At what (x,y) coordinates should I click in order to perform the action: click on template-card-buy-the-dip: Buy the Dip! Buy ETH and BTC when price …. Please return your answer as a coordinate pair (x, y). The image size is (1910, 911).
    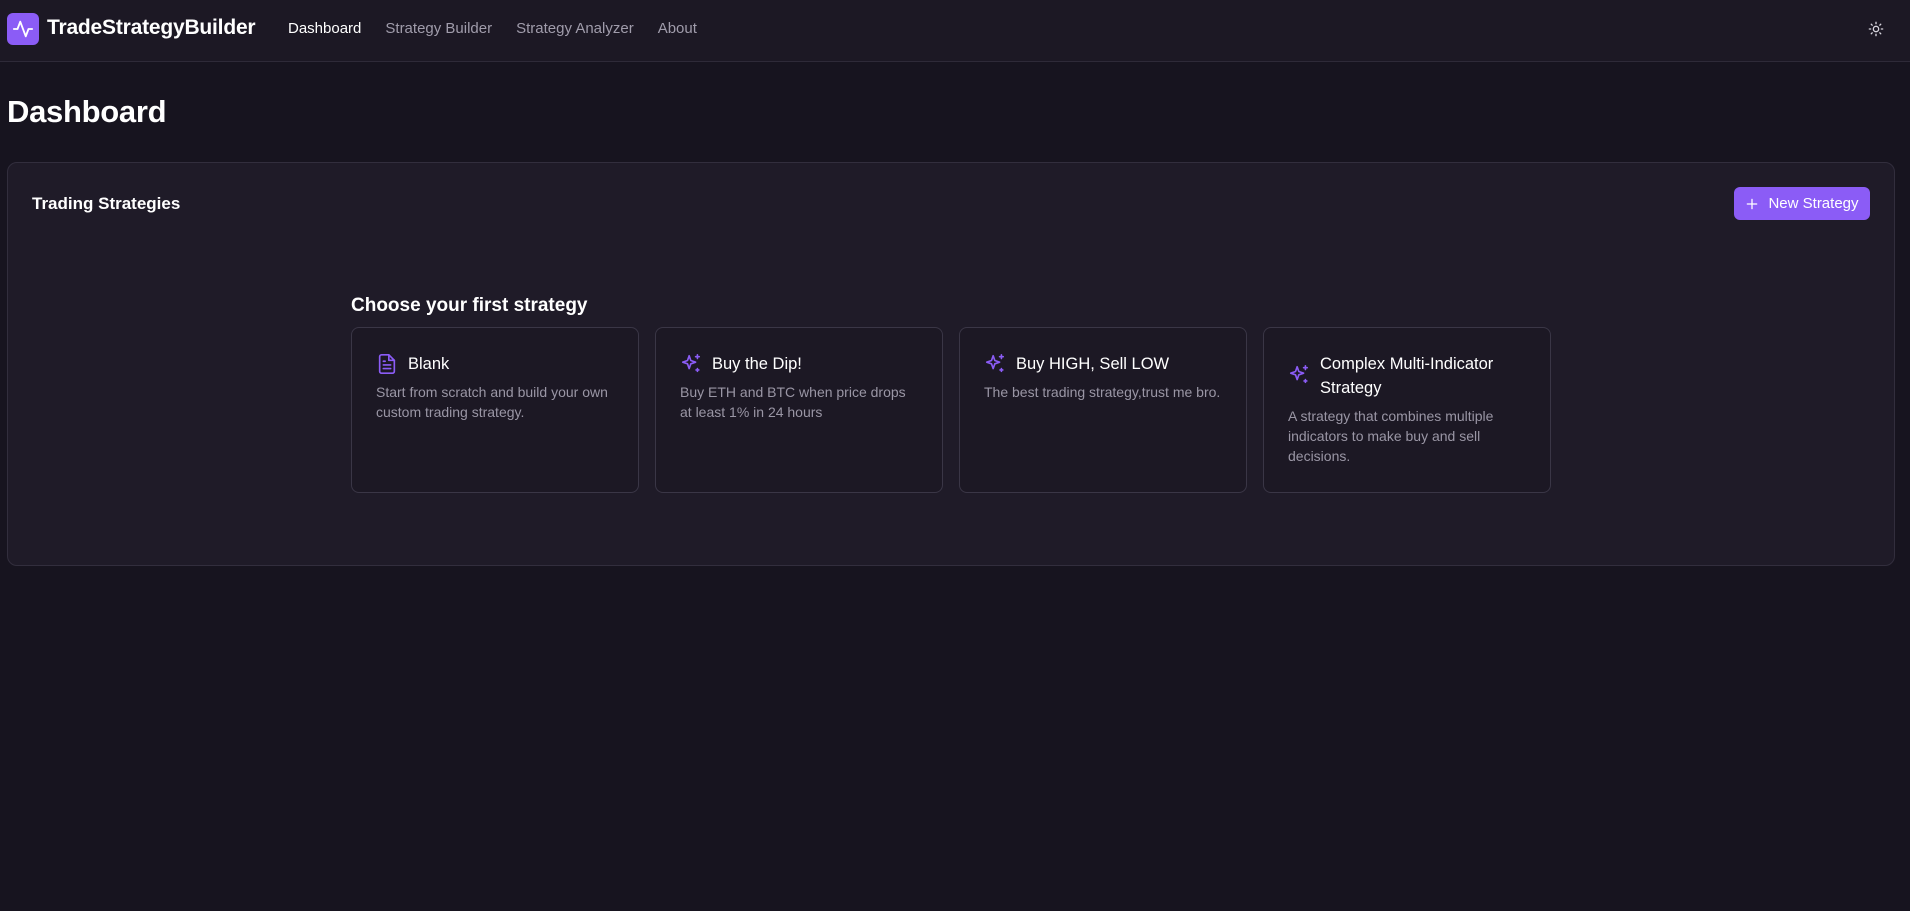
    Looking at the image, I should click on (799, 410).